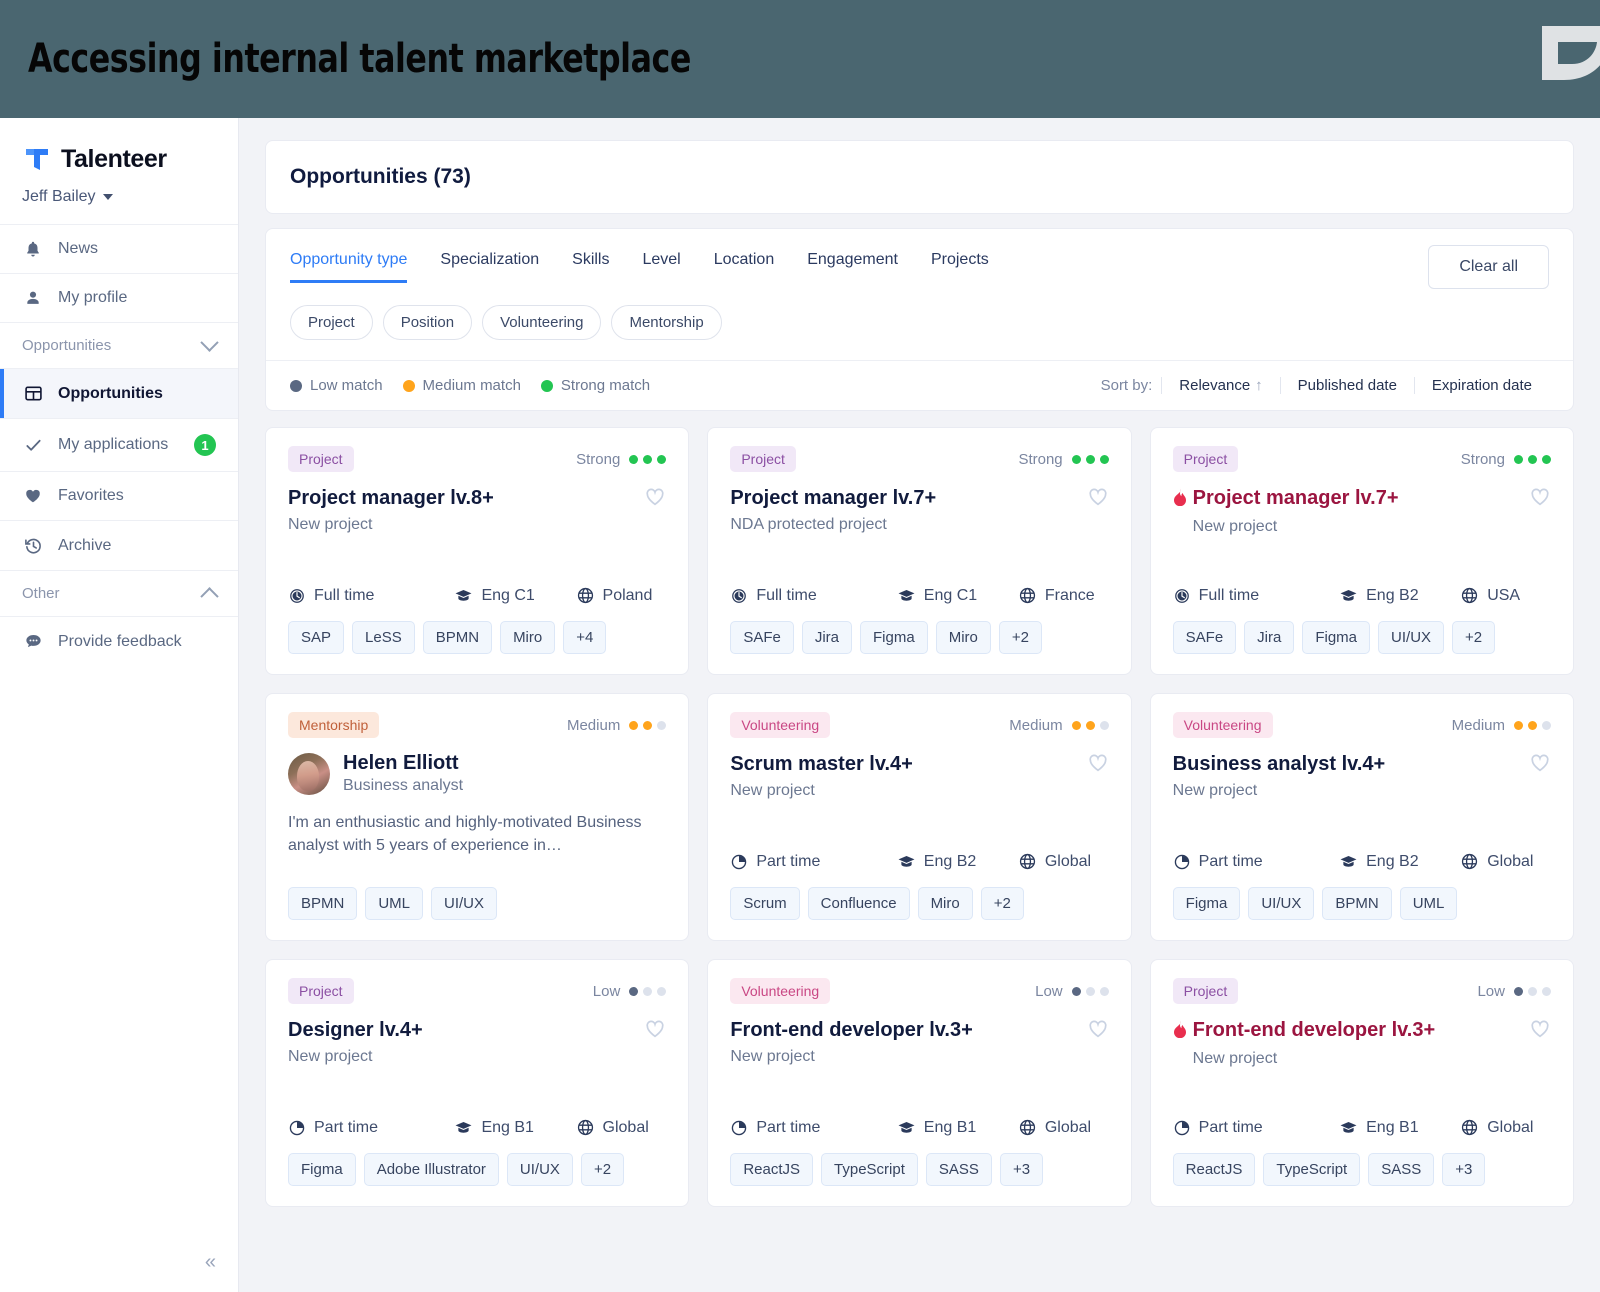  I want to click on meta-employment-type: Part time, so click(1256, 1128).